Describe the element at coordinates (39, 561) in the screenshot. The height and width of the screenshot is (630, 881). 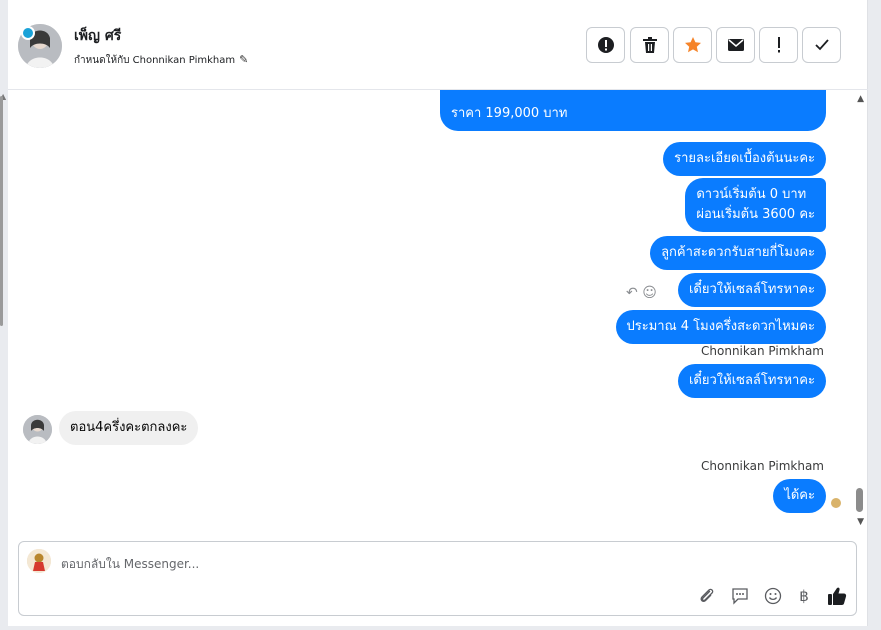
I see `page-avatar` at that location.